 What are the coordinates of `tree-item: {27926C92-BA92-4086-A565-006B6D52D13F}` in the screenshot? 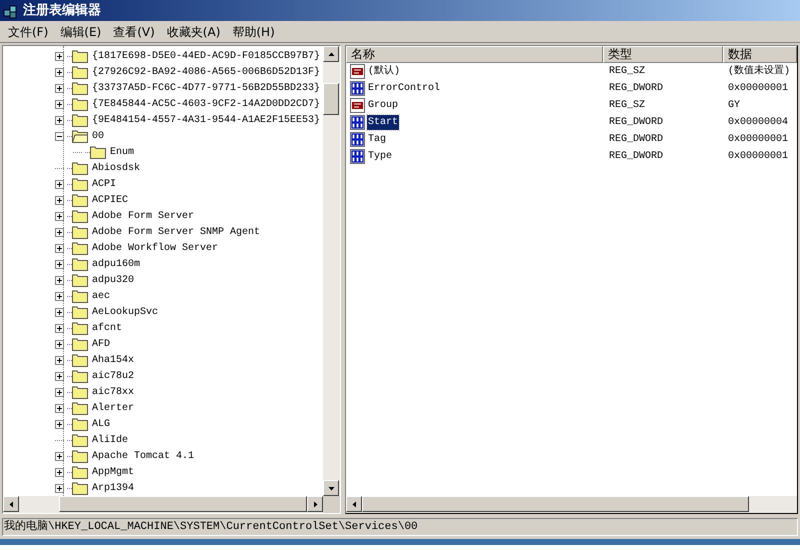 It's located at (206, 72).